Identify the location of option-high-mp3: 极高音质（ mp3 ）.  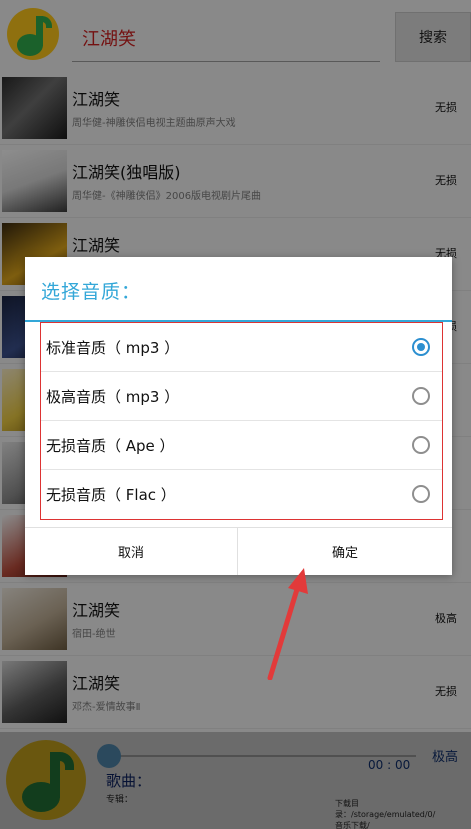
(241, 396).